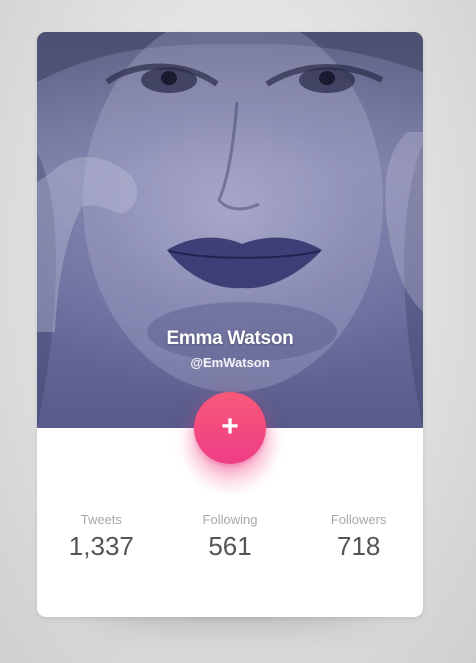 The width and height of the screenshot is (476, 663). What do you see at coordinates (230, 546) in the screenshot?
I see `stat-value: 561` at bounding box center [230, 546].